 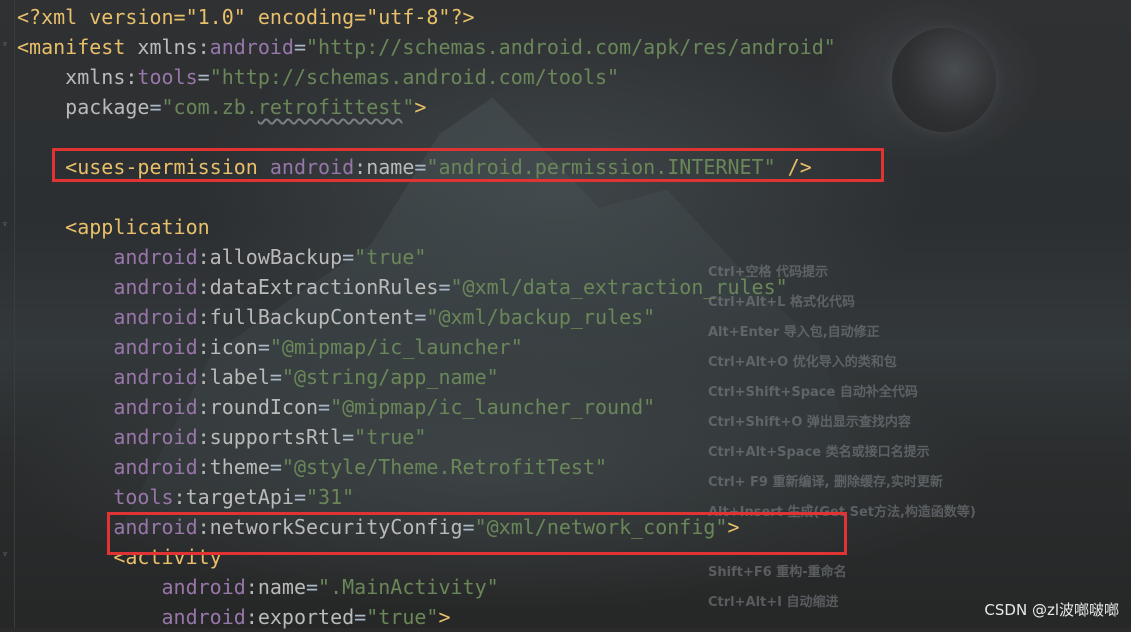 What do you see at coordinates (1051, 610) in the screenshot?
I see `csdn-watermark: CSDN @zl波啷啵啷` at bounding box center [1051, 610].